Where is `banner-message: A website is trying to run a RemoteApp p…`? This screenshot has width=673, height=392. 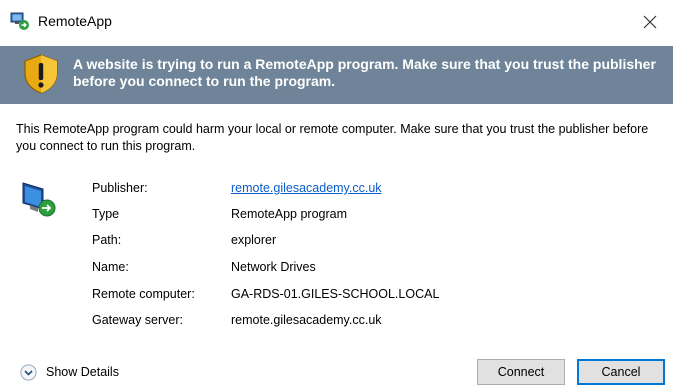
banner-message: A website is trying to run a RemoteApp p… is located at coordinates (364, 72).